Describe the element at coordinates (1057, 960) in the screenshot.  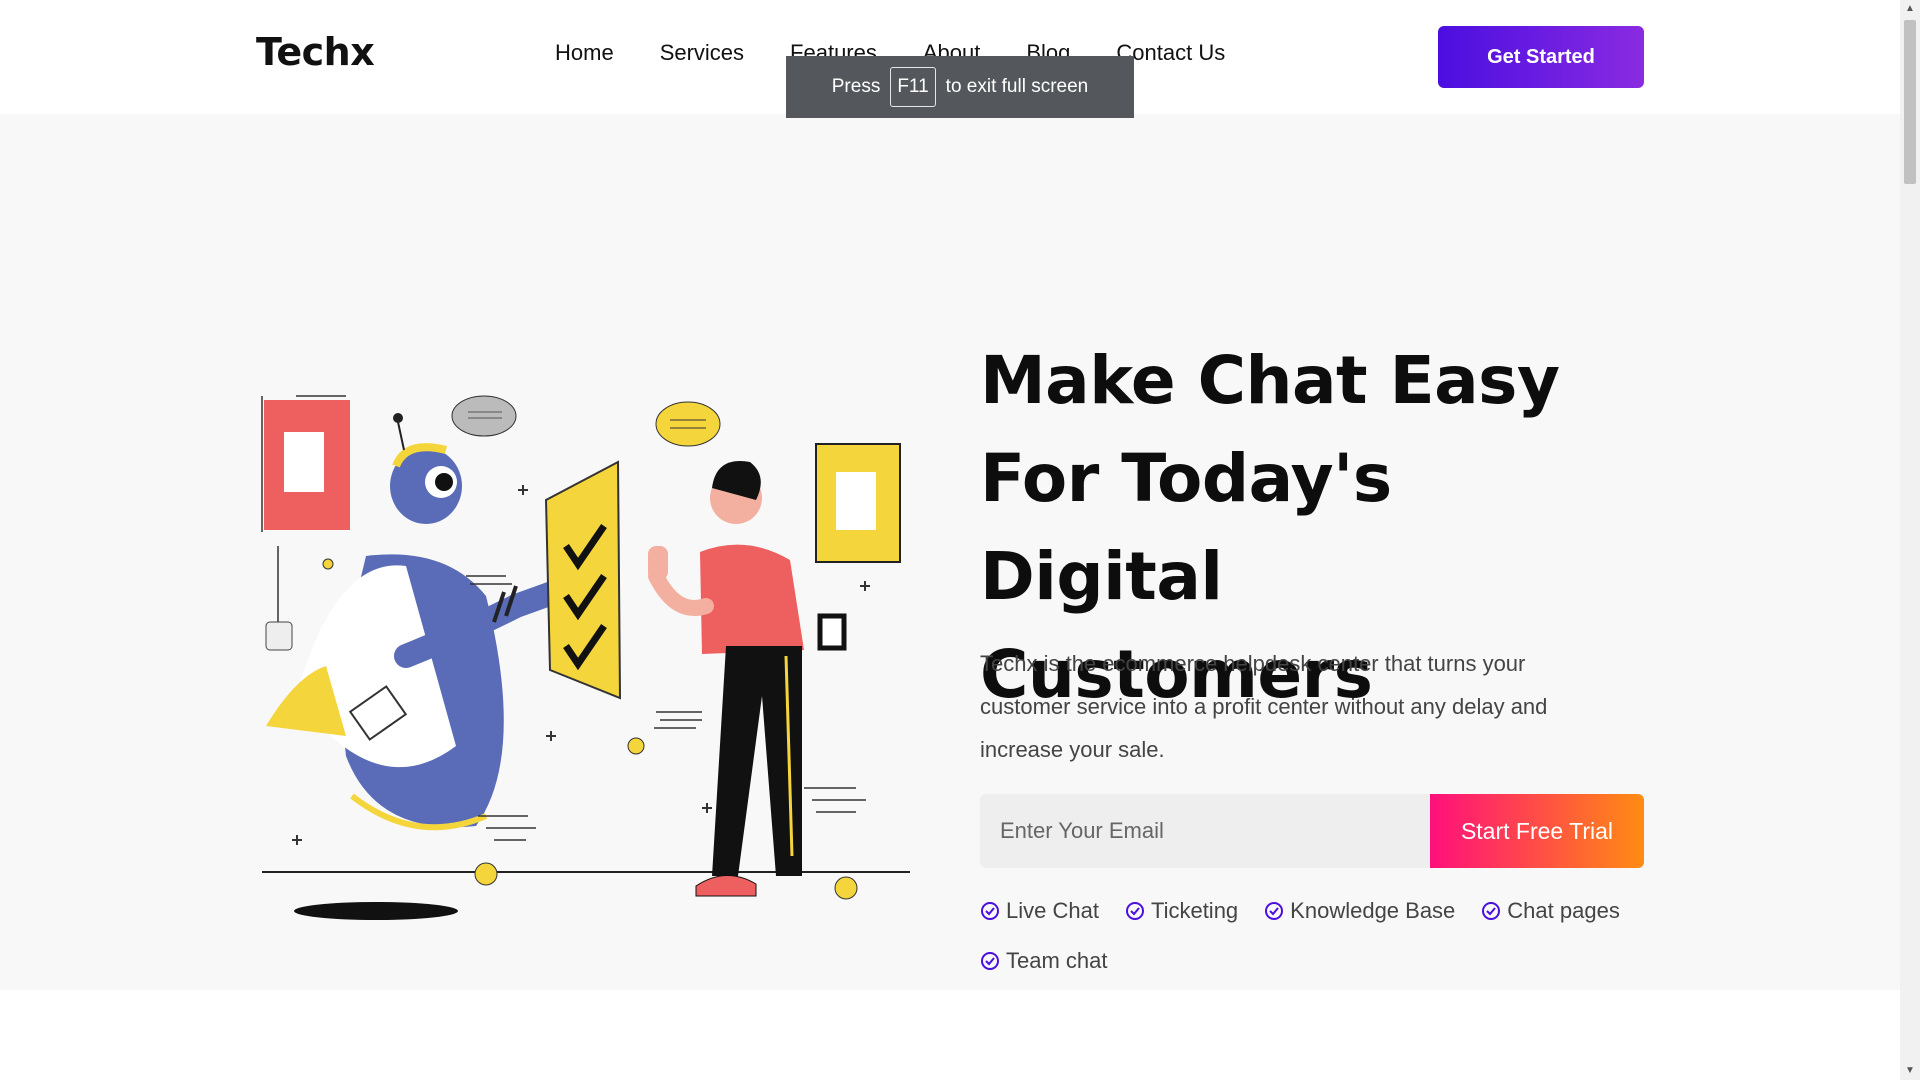
I see `feature-label: Team chat` at that location.